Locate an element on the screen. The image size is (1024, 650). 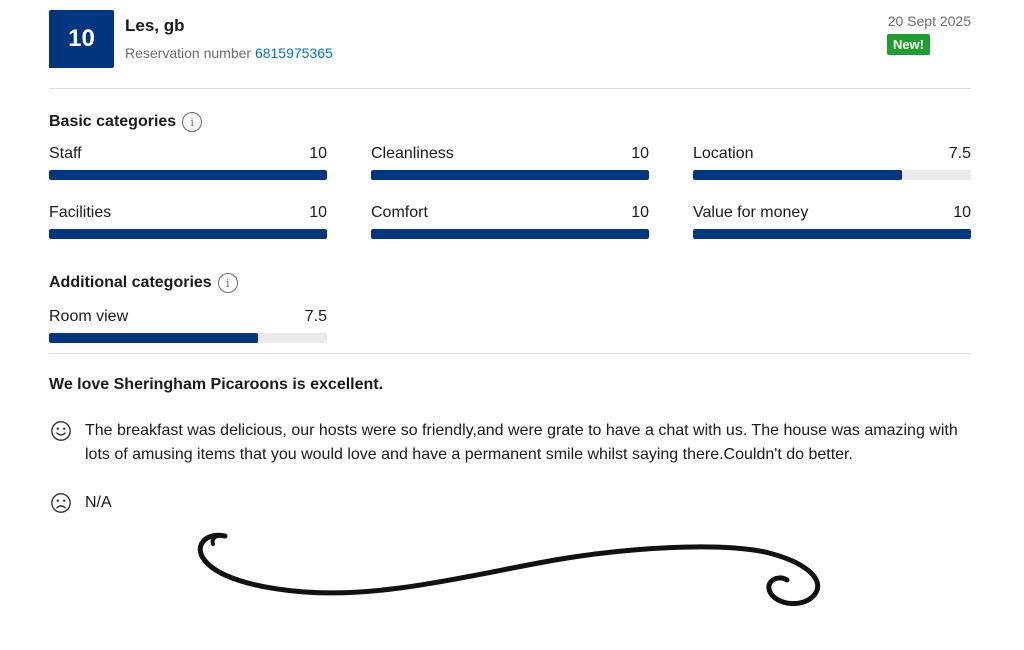
category-label: Location is located at coordinates (723, 153).